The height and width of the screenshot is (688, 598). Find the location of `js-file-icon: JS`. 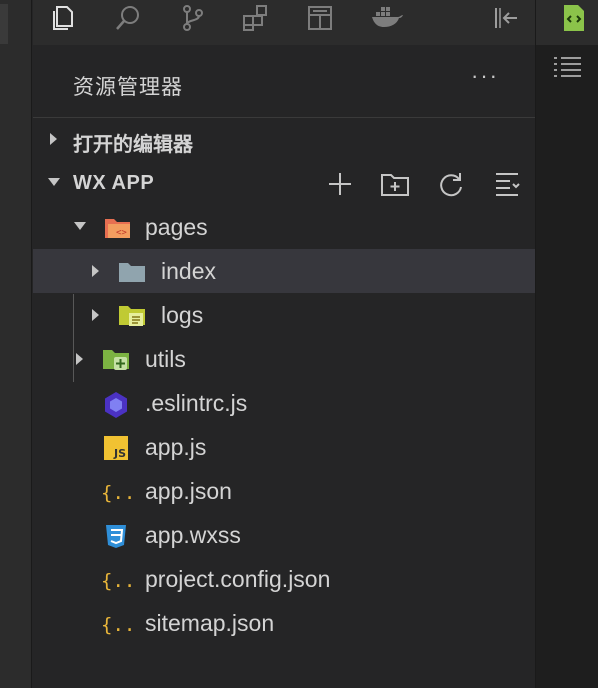

js-file-icon: JS is located at coordinates (116, 448).